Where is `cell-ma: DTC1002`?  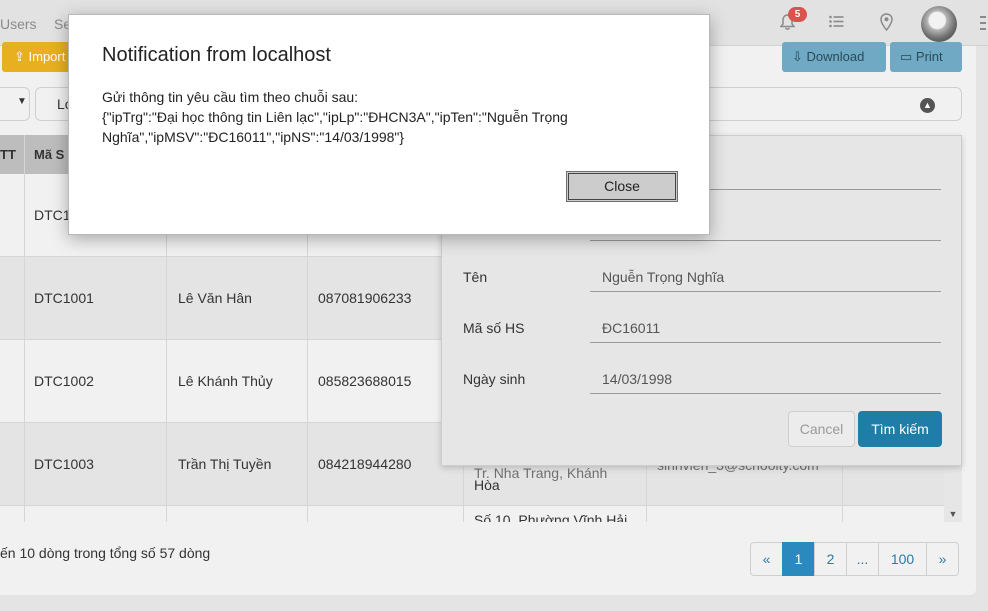 cell-ma: DTC1002 is located at coordinates (64, 381).